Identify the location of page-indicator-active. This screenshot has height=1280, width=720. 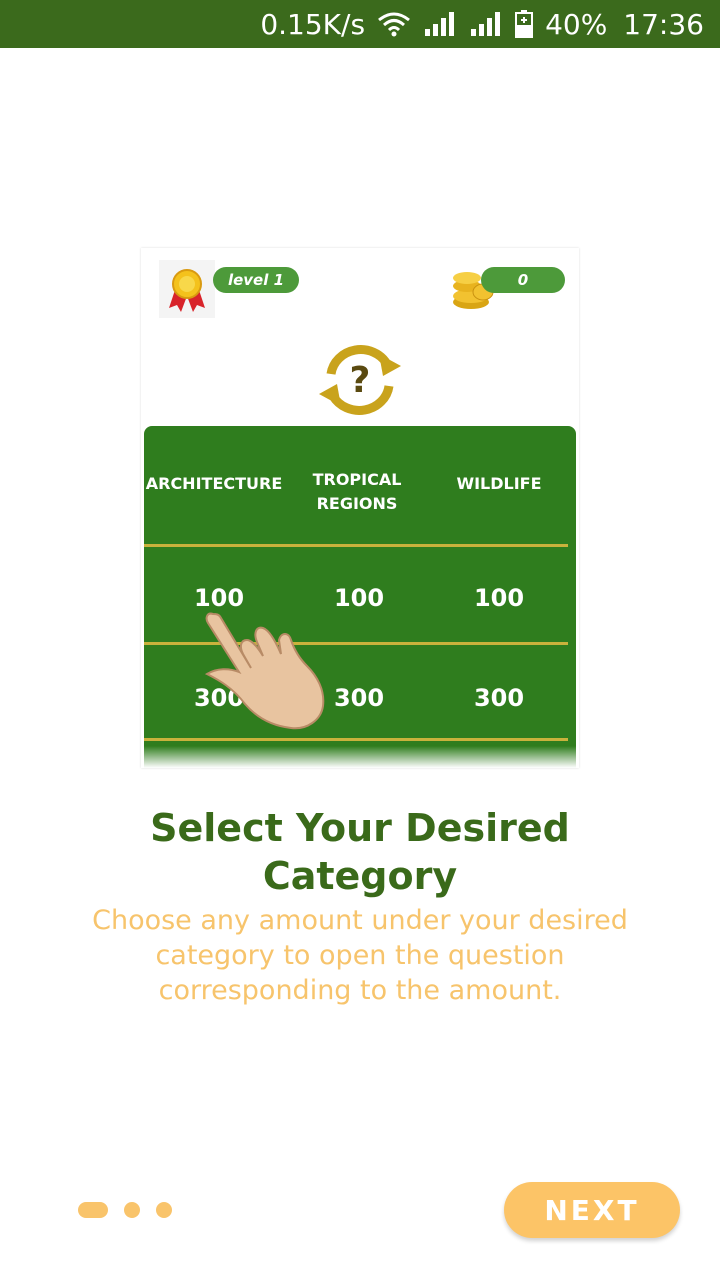
(93, 1210).